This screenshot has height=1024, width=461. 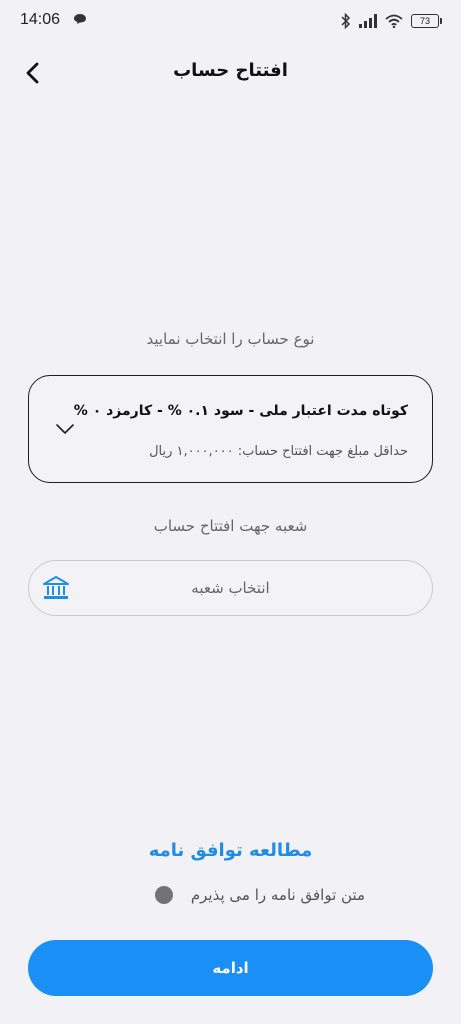 I want to click on account-type-label: نوع حساب را انتخاب نمایید, so click(x=230, y=339).